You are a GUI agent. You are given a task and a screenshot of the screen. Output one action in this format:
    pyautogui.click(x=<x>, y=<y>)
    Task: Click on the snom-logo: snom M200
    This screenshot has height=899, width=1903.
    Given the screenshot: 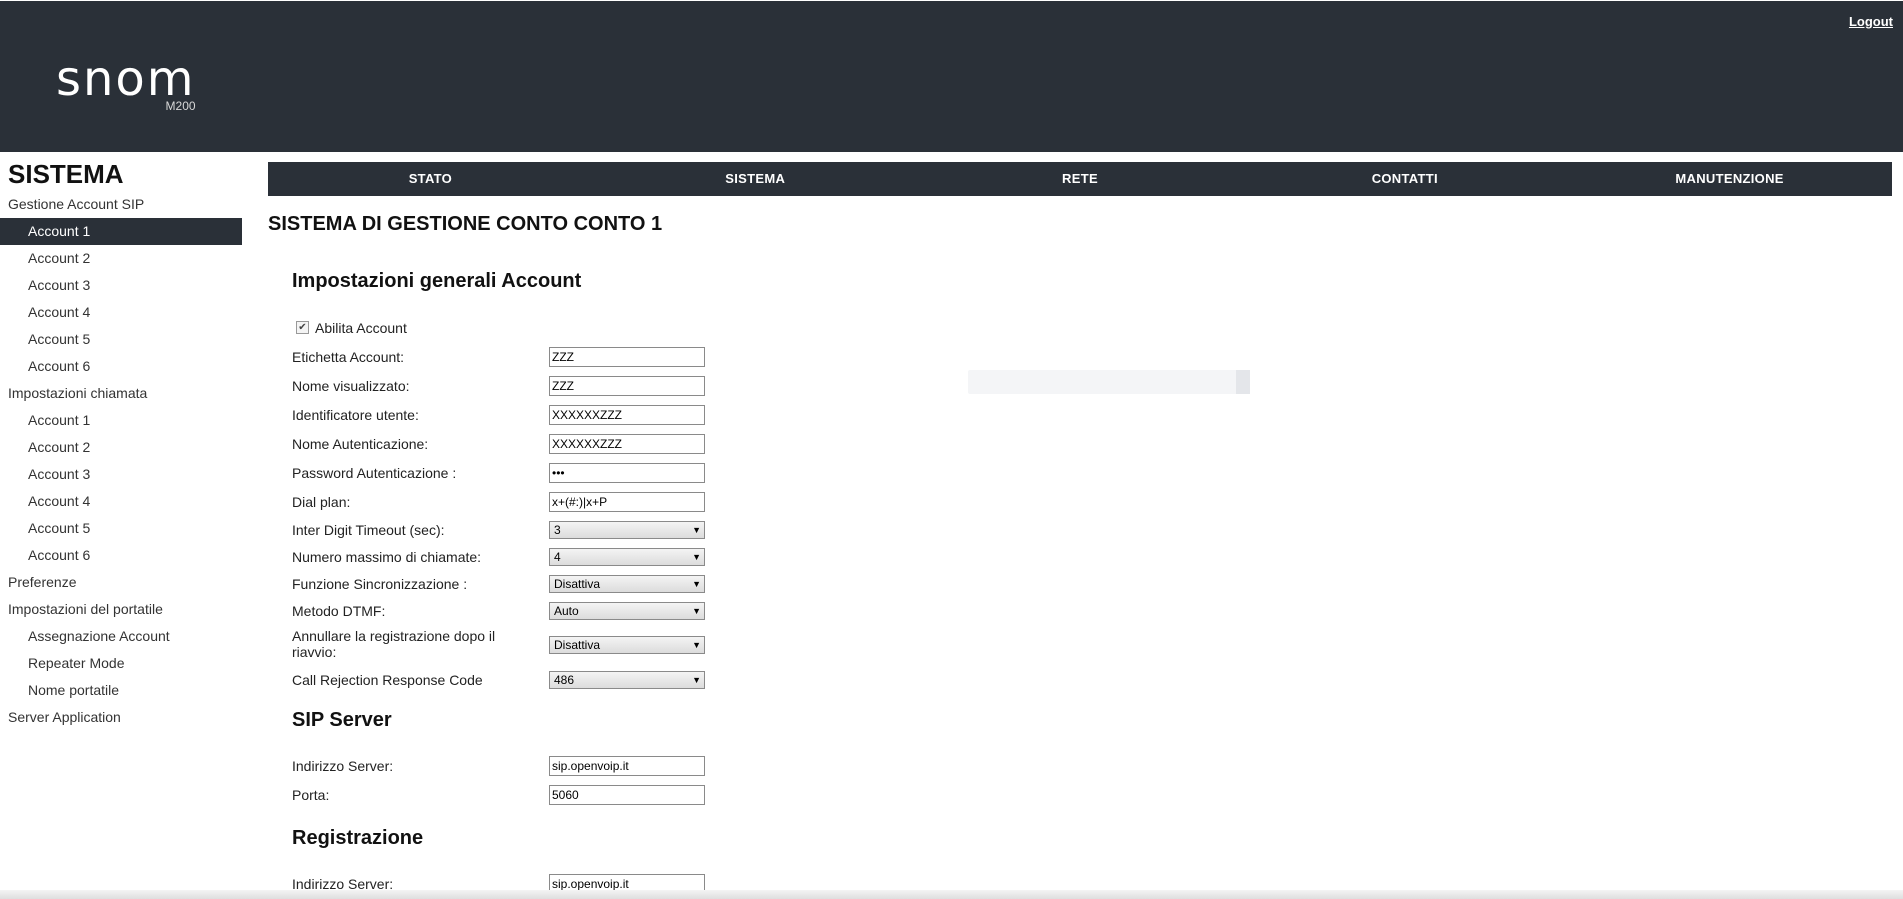 What is the action you would take?
    pyautogui.click(x=126, y=82)
    